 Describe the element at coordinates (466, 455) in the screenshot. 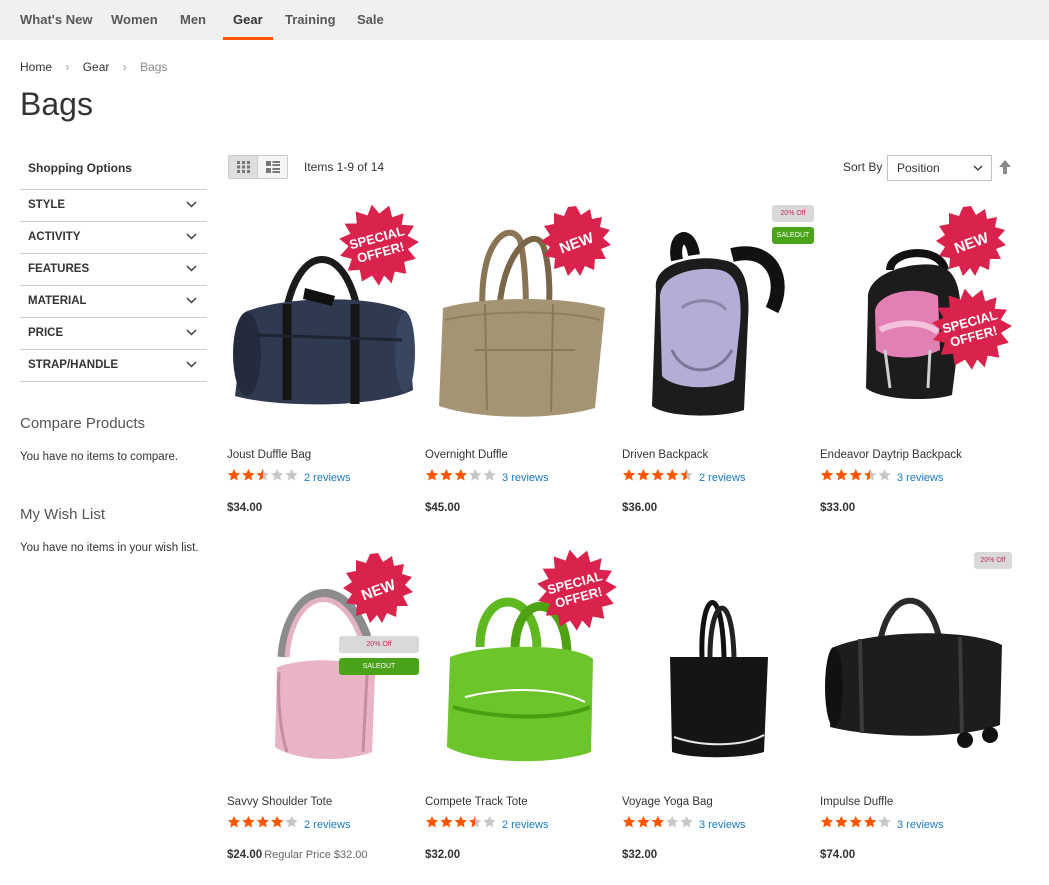

I see `product-name: Overnight Duffle` at that location.